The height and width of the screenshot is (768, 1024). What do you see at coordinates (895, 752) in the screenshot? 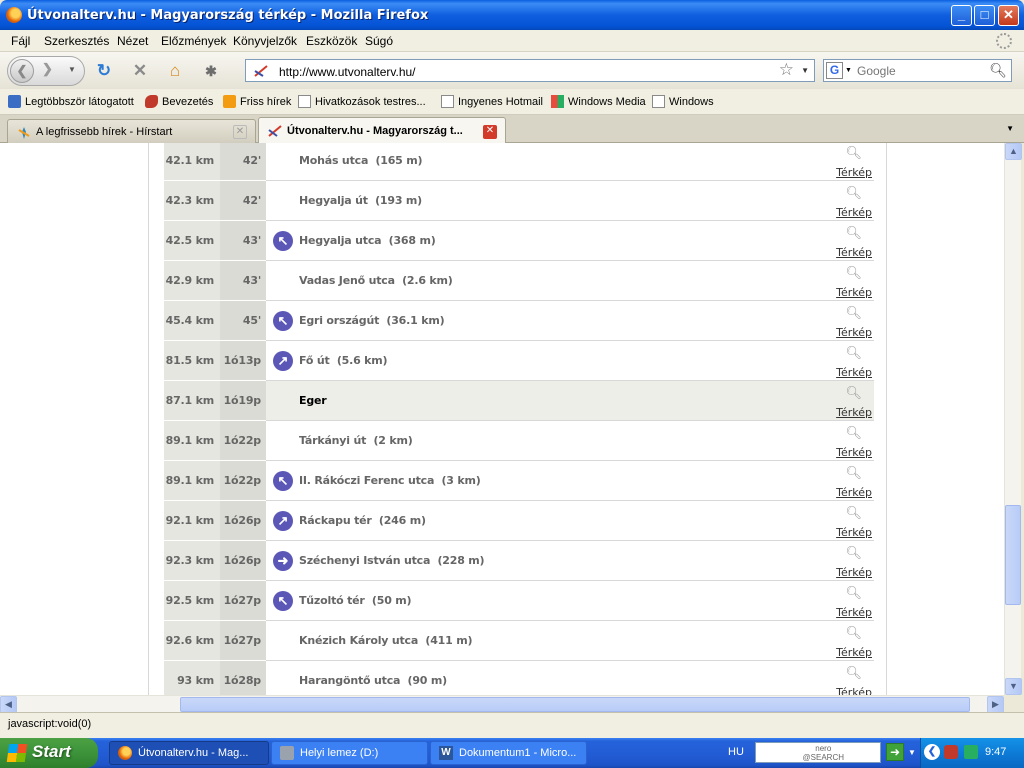
I see `go-arrow-icon: ➜` at bounding box center [895, 752].